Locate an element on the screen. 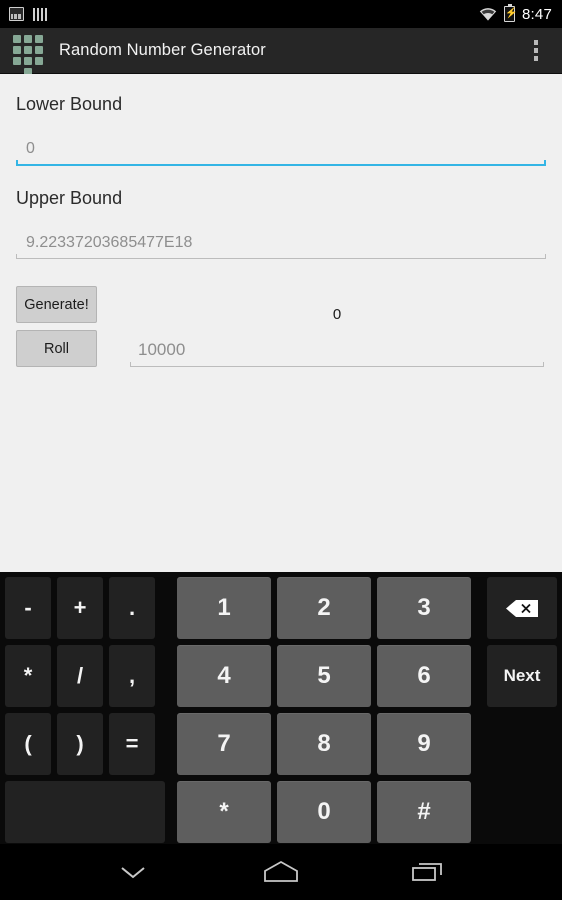 This screenshot has width=562, height=900. recents-icon is located at coordinates (429, 872).